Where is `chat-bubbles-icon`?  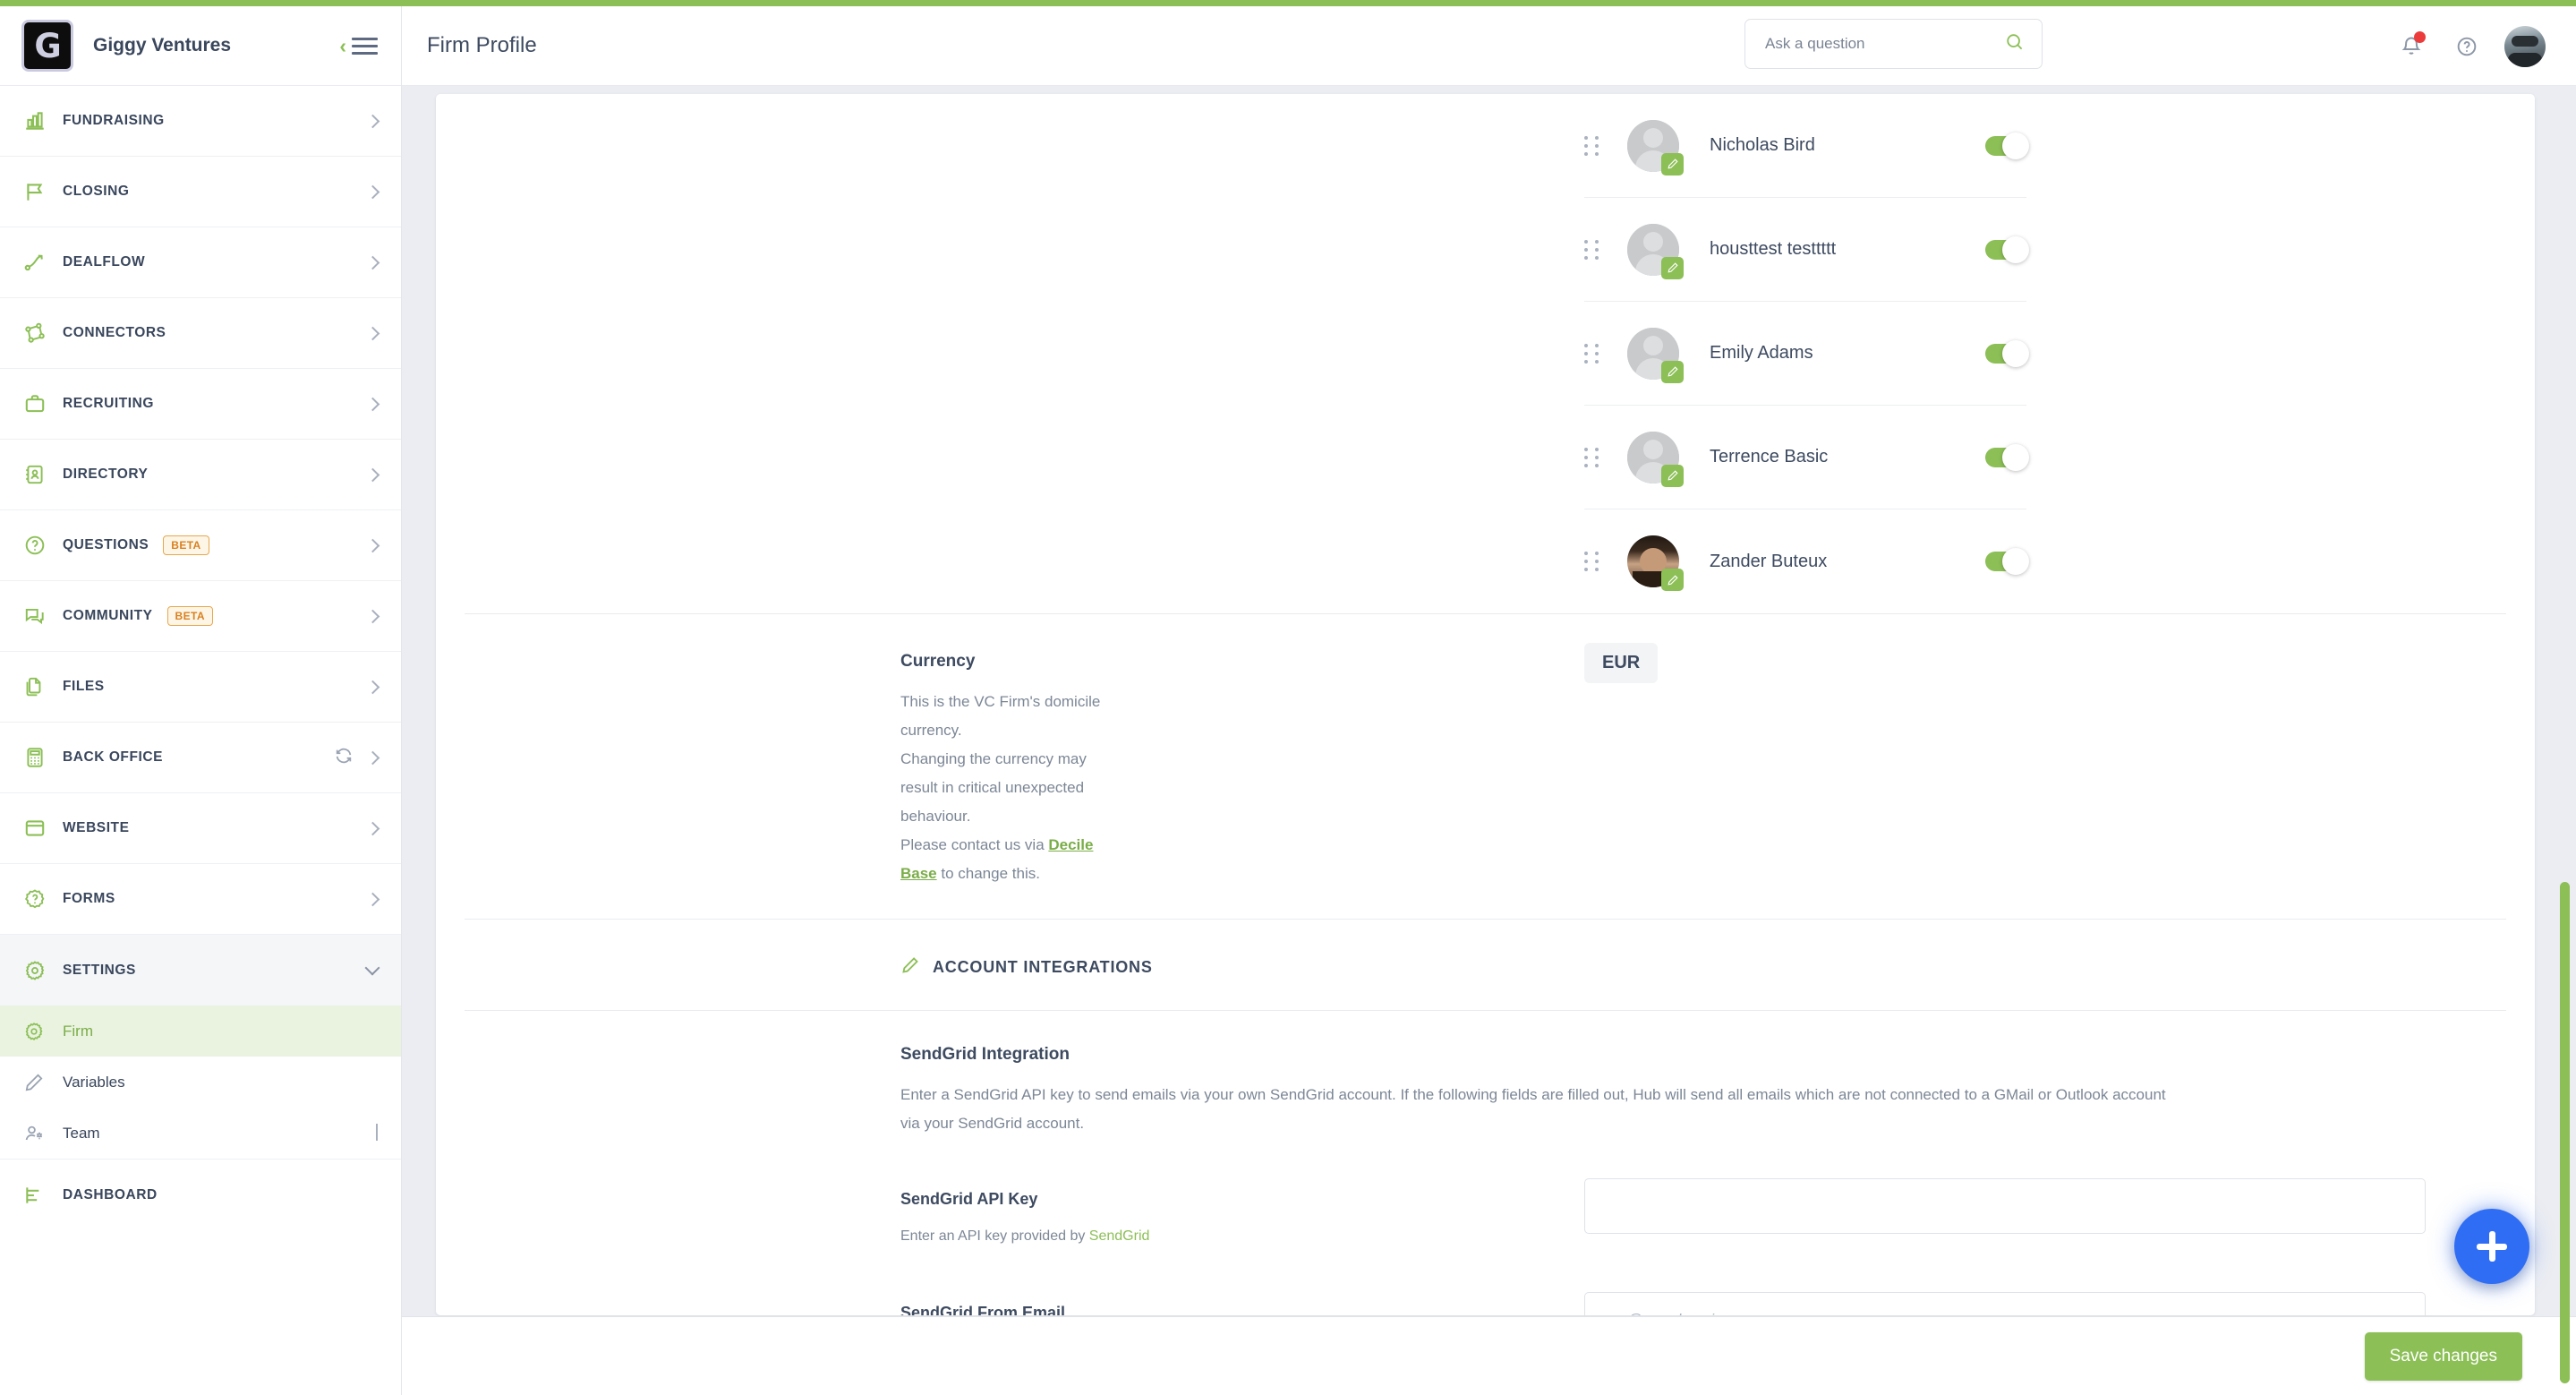 chat-bubbles-icon is located at coordinates (43, 616).